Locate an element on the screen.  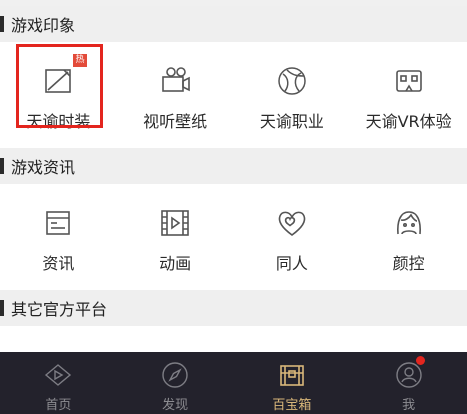
item-animation: 动画 is located at coordinates (175, 243).